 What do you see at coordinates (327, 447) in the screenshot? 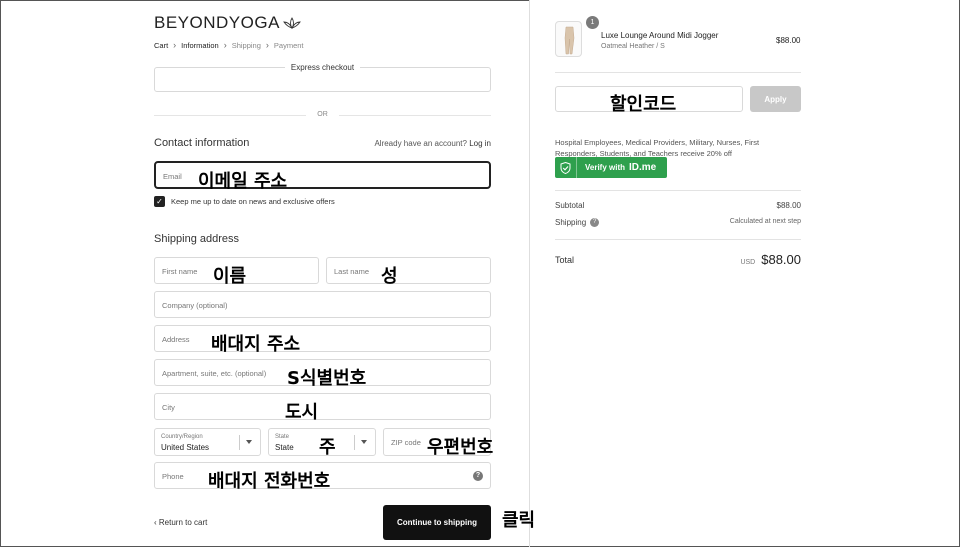
I see `state-annotation: 주` at bounding box center [327, 447].